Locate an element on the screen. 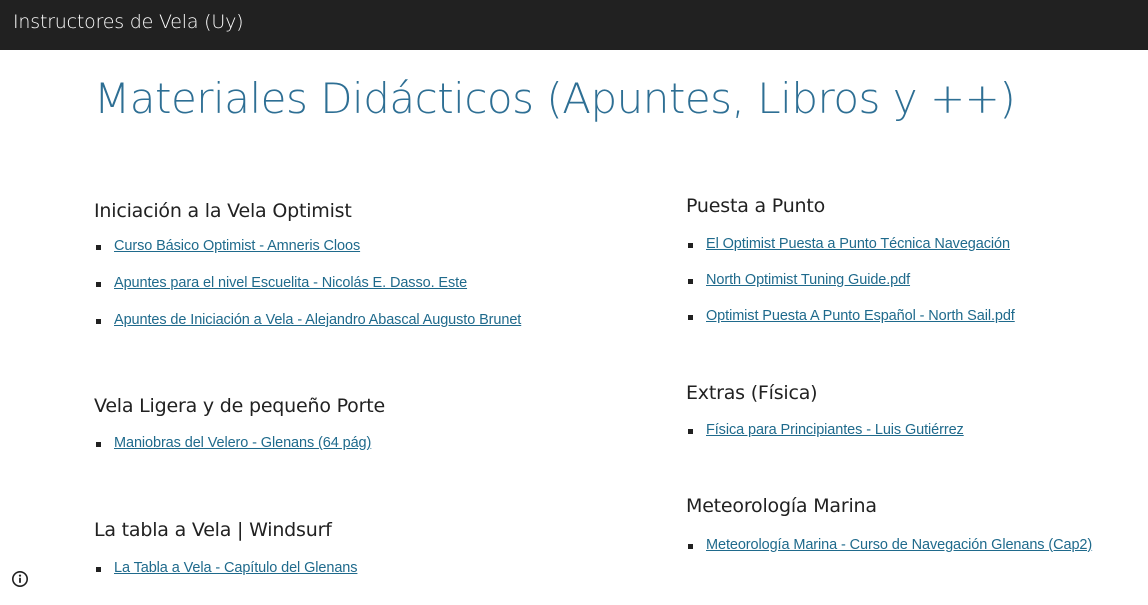 The image size is (1148, 605). site-title-link: Instructores de Vela (Uy) is located at coordinates (128, 22).